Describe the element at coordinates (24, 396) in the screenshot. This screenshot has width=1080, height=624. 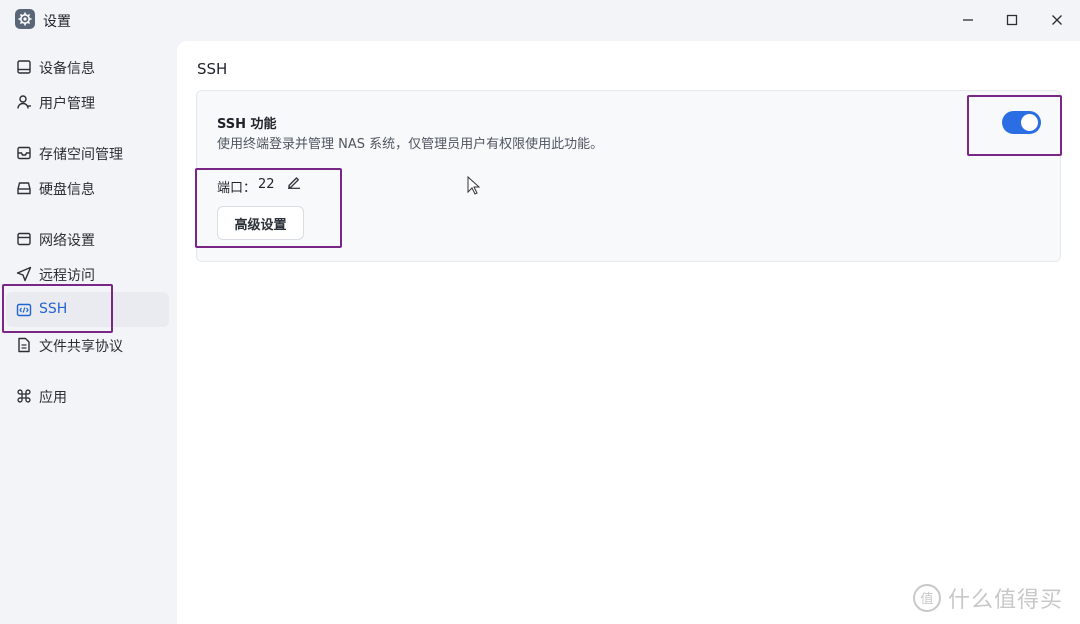
I see `apps-icon` at that location.